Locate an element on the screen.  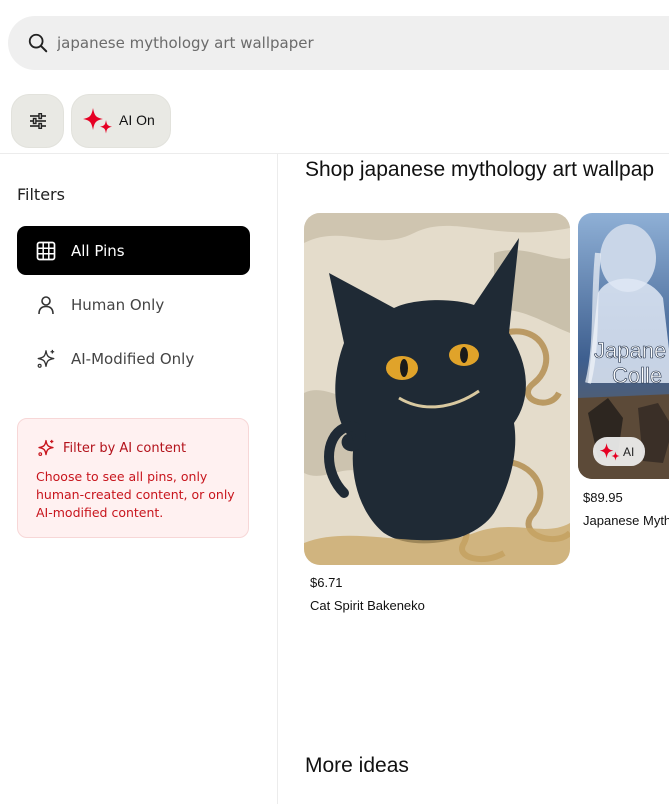
sidebar-divider is located at coordinates (277, 479).